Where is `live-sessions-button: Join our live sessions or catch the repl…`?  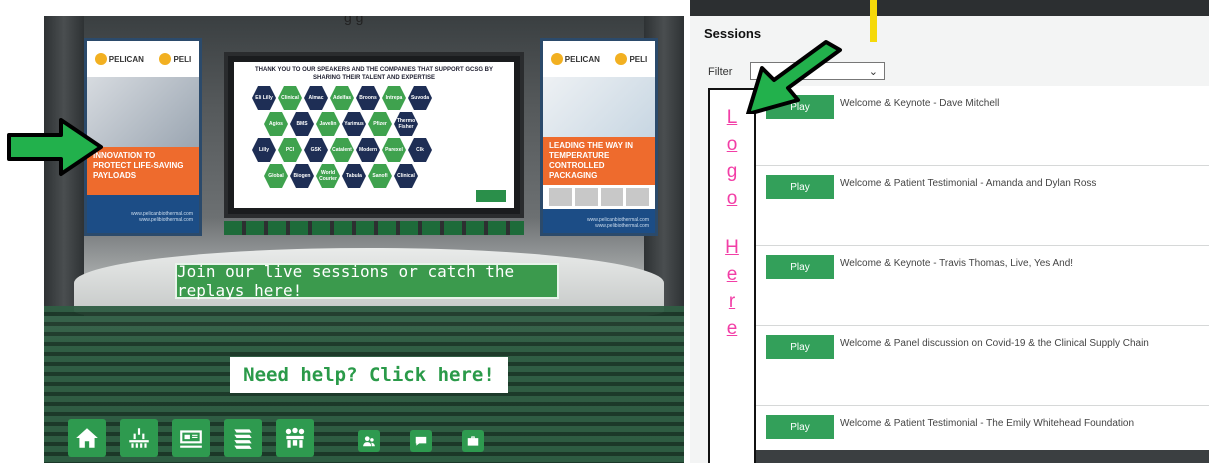 live-sessions-button: Join our live sessions or catch the repl… is located at coordinates (367, 281).